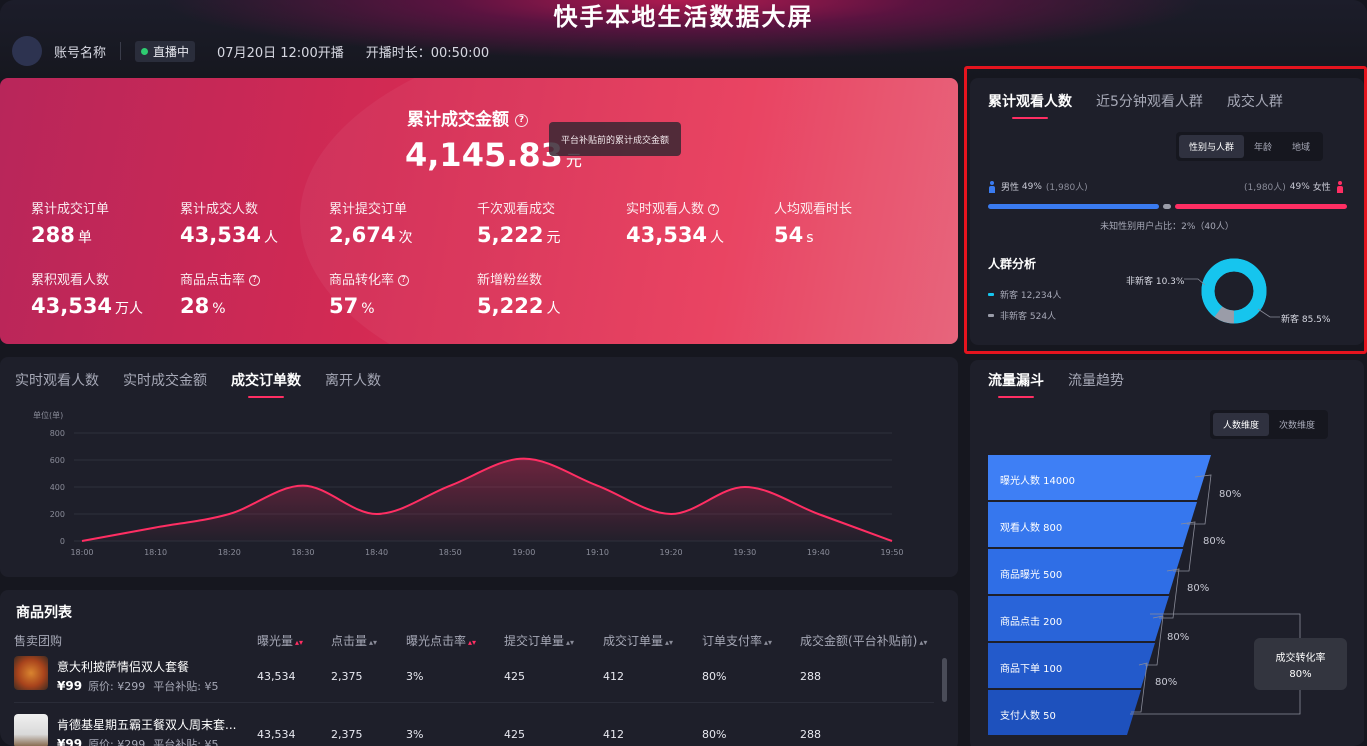 This screenshot has width=1367, height=746. What do you see at coordinates (123, 666) in the screenshot?
I see `product-name: 意大利披萨情侣双人套餐` at bounding box center [123, 666].